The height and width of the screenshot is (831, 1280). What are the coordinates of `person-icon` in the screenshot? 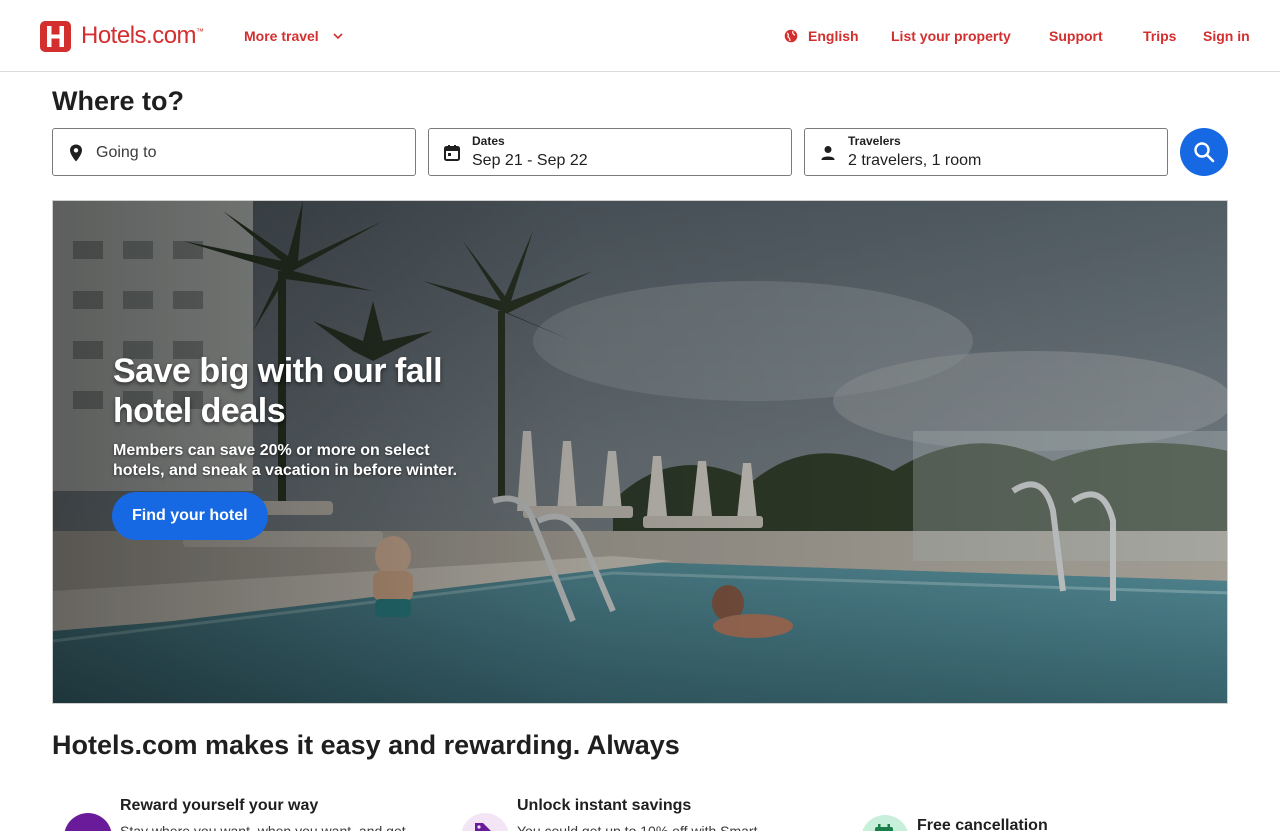 It's located at (828, 153).